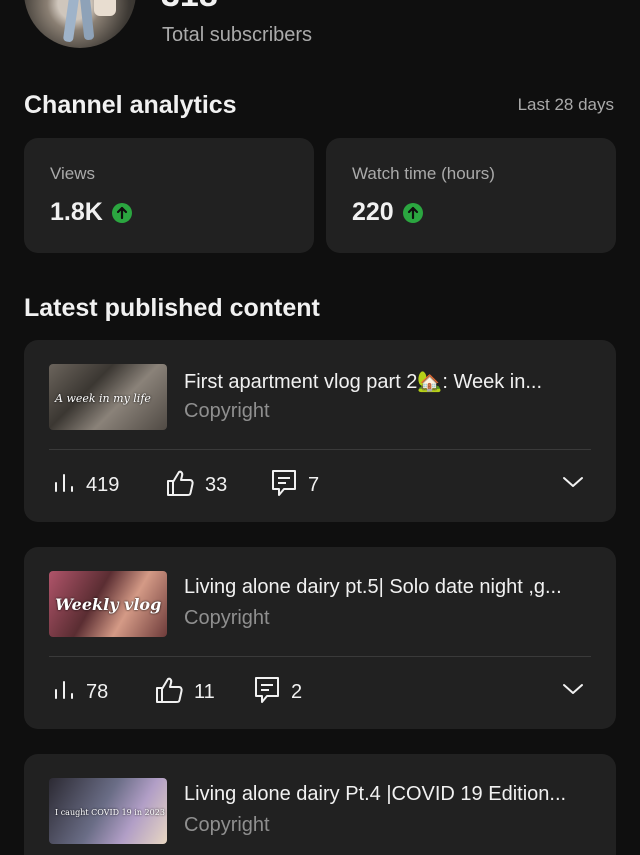  I want to click on likes-stat: 33, so click(196, 485).